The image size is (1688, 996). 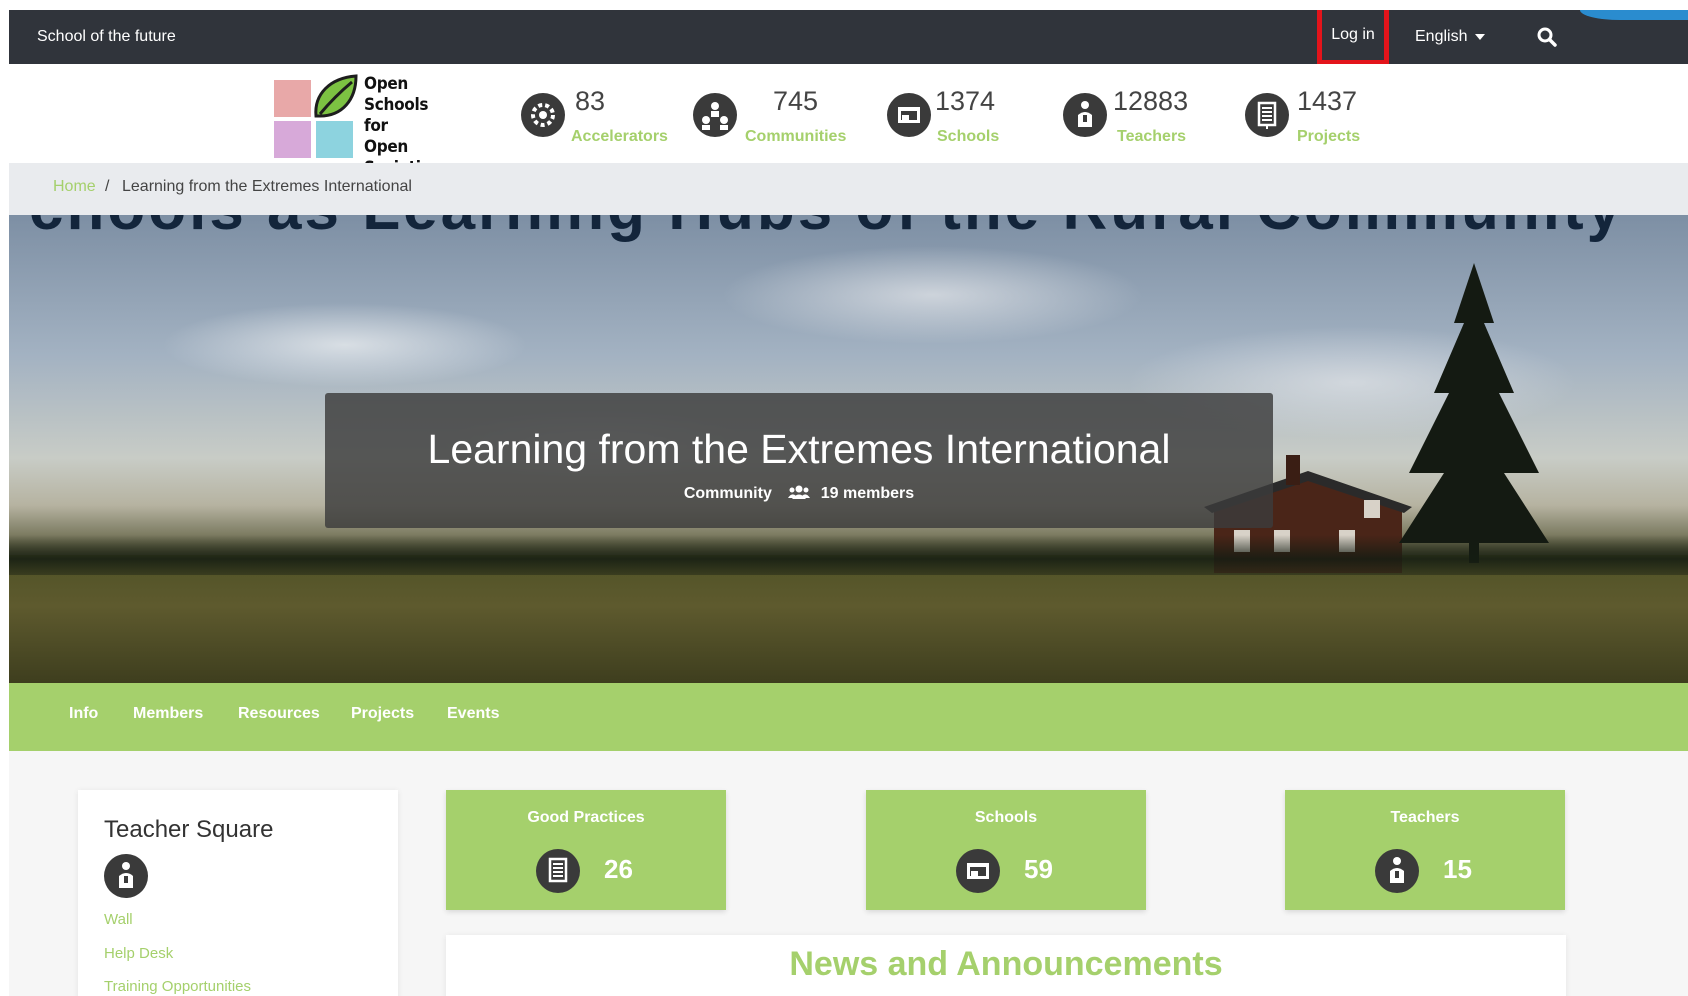 I want to click on tab-projects: Projects, so click(x=382, y=714).